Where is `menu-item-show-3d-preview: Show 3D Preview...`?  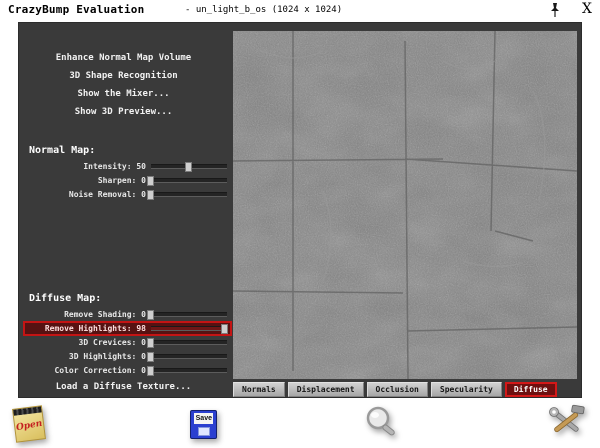 menu-item-show-3d-preview: Show 3D Preview... is located at coordinates (123, 112).